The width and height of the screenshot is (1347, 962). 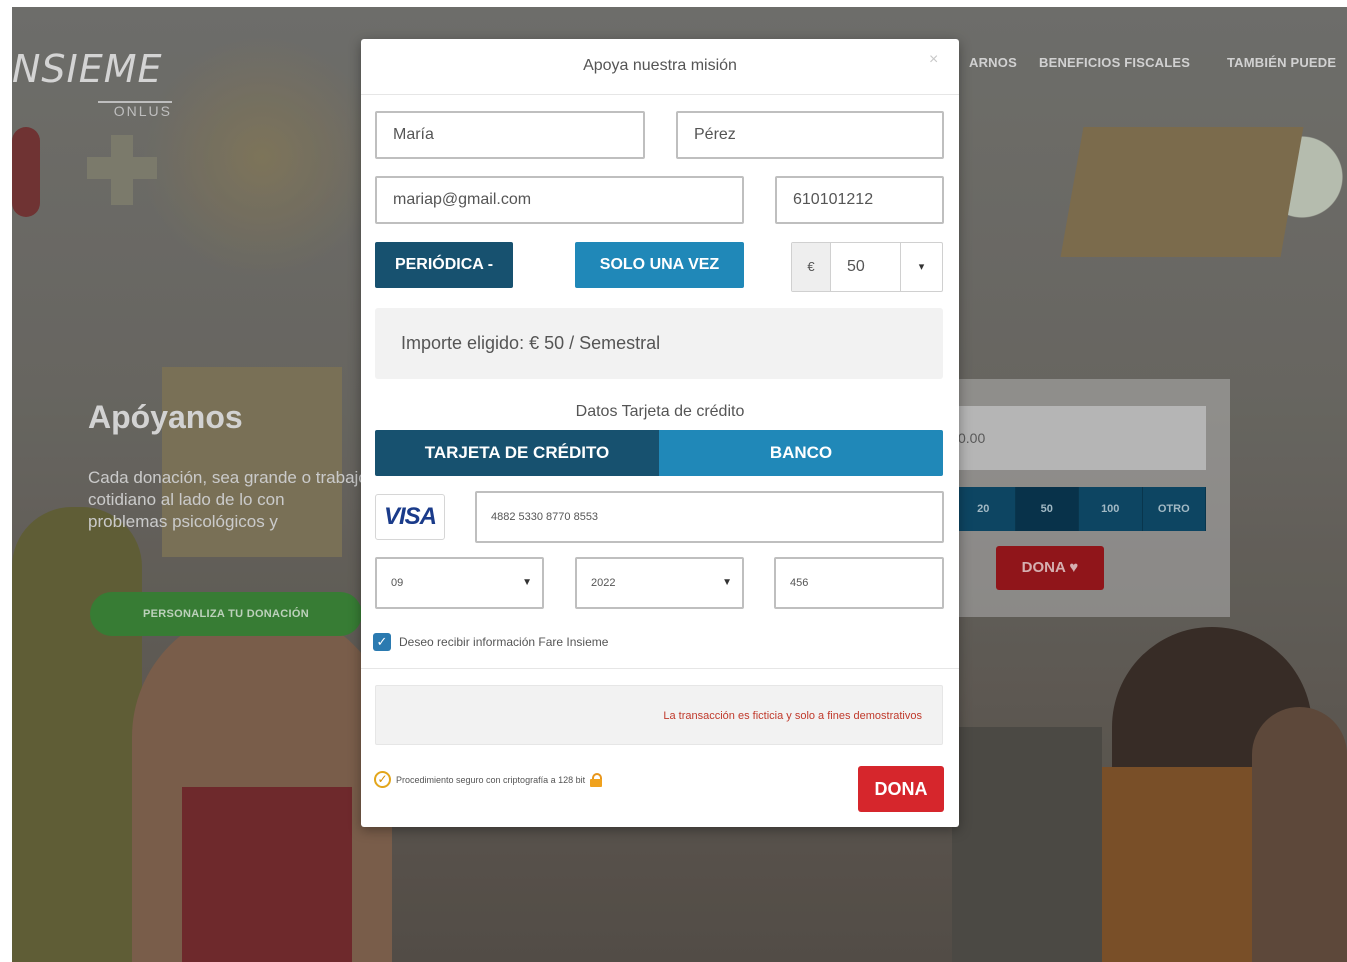 What do you see at coordinates (921, 267) in the screenshot?
I see `chevron-down-icon: ▾` at bounding box center [921, 267].